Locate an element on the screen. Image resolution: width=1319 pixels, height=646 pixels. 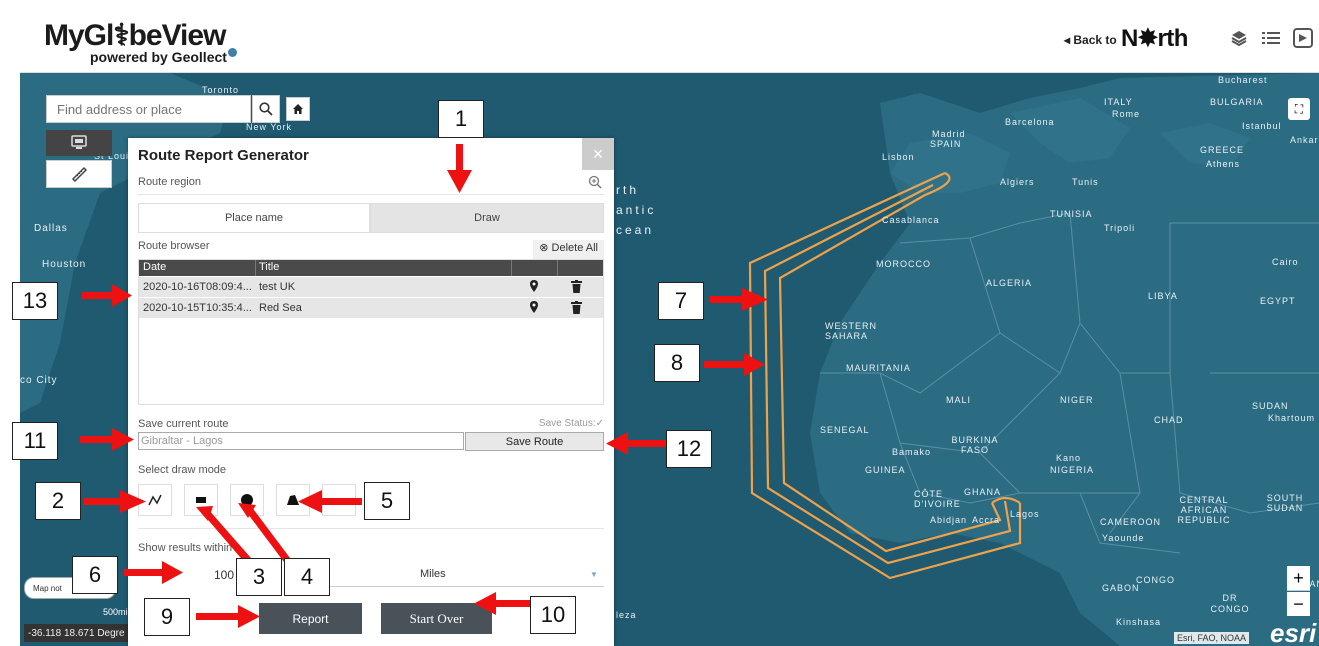
callout-5: 5 is located at coordinates (387, 501).